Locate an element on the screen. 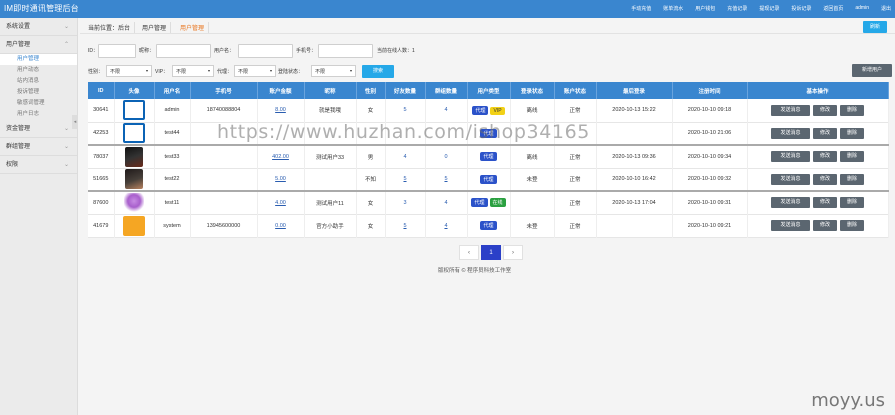 Image resolution: width=895 pixels, height=415 pixels. cell-nickname: 官方小助手 is located at coordinates (330, 225).